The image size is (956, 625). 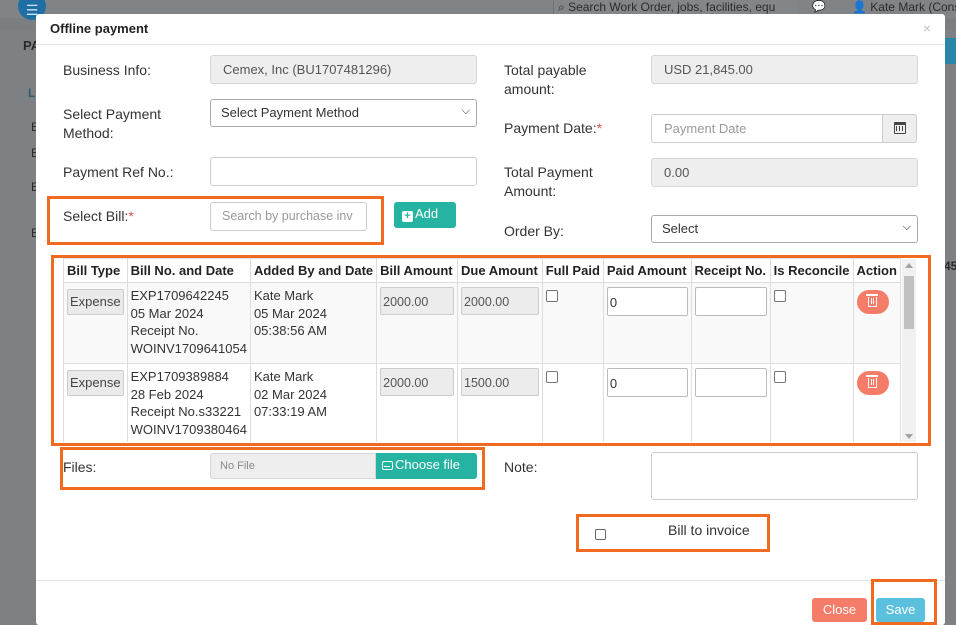 I want to click on choose-file-label: Choose file, so click(x=428, y=464).